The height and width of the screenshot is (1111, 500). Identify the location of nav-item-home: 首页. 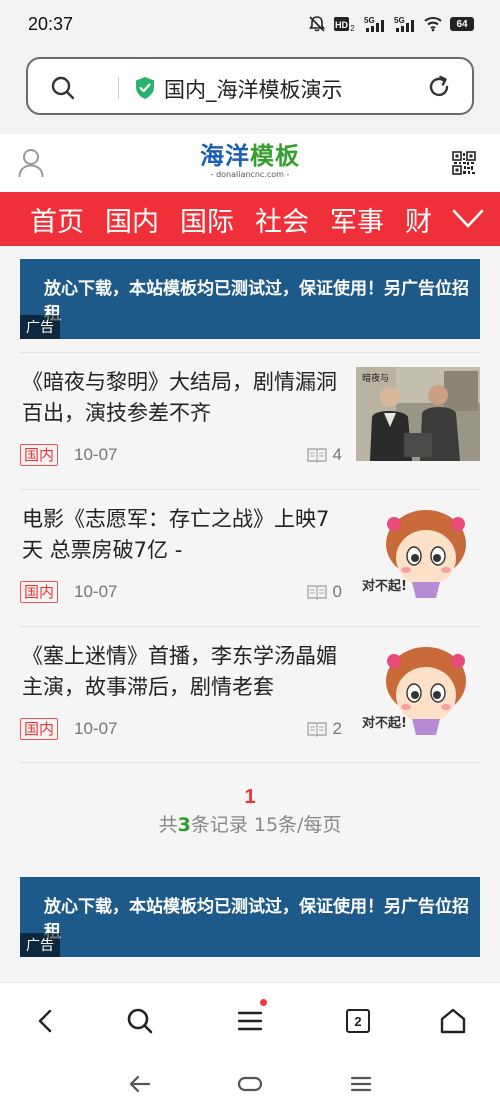
(57, 219).